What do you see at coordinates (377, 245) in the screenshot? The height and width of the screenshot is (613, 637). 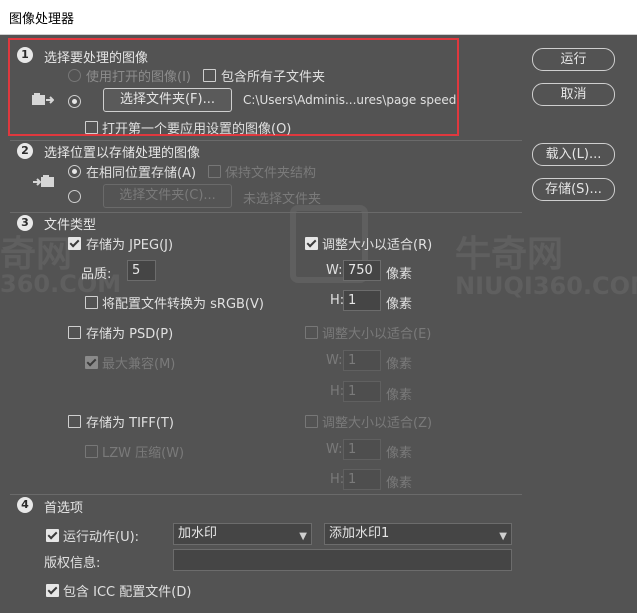 I see `jpeg-resize-label: 调整大小以适合(R)` at bounding box center [377, 245].